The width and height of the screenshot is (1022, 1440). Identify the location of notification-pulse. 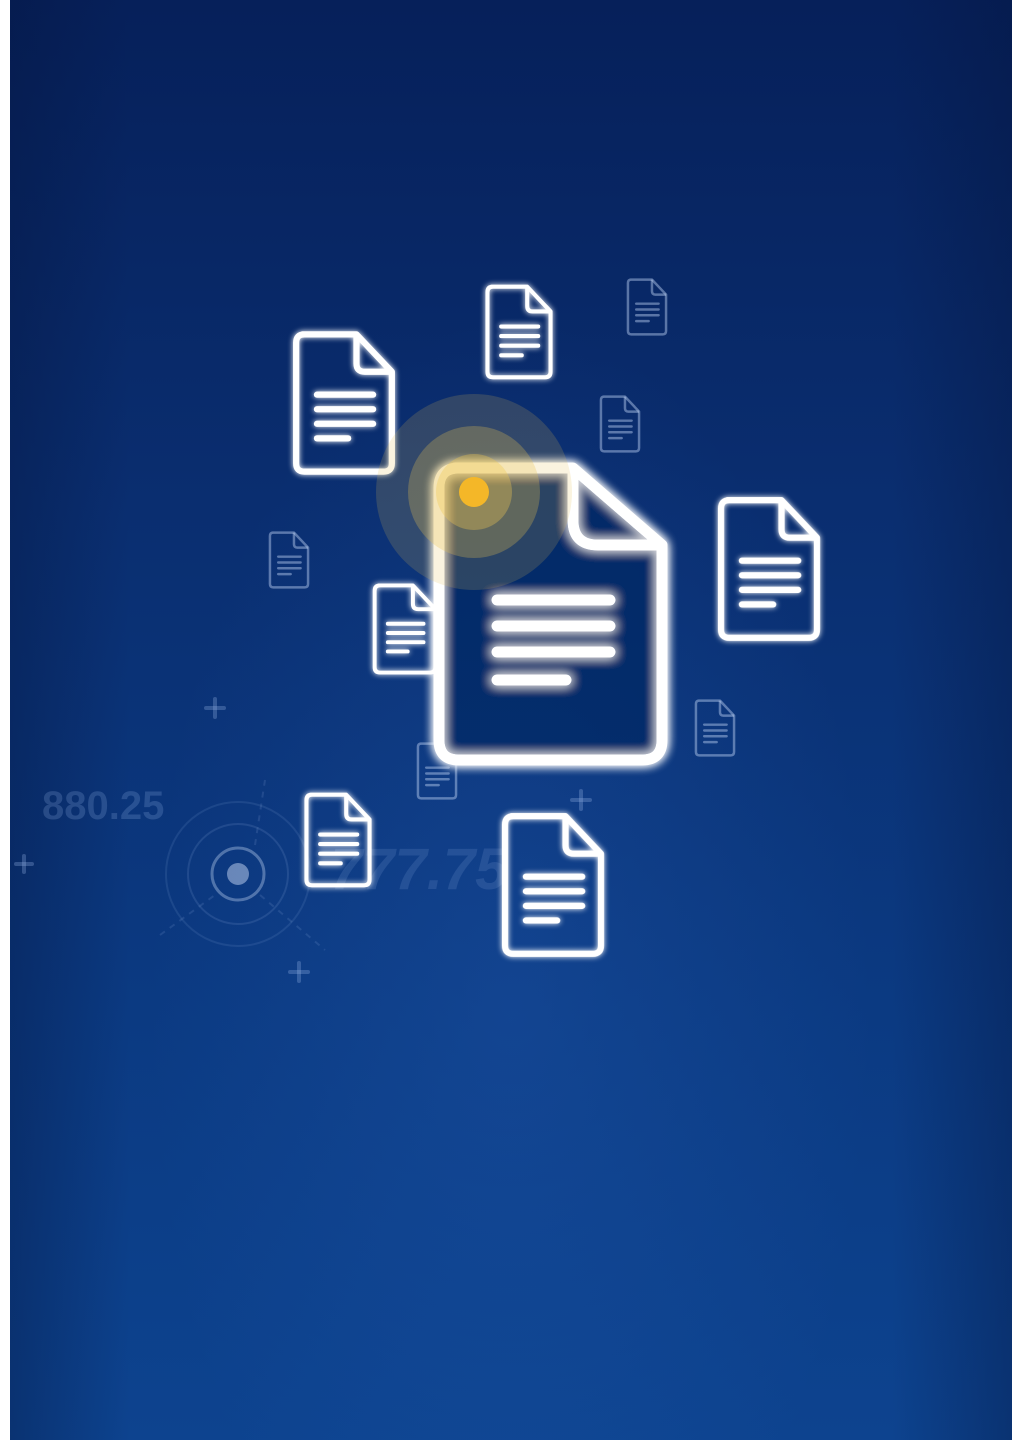
(474, 492).